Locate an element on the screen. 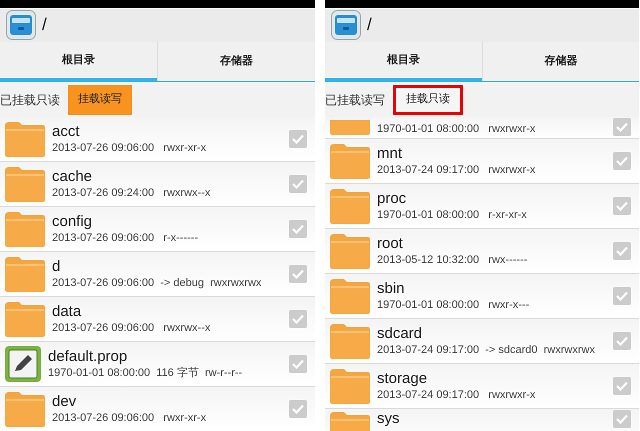 The height and width of the screenshot is (431, 640). file-name: sbin is located at coordinates (391, 289).